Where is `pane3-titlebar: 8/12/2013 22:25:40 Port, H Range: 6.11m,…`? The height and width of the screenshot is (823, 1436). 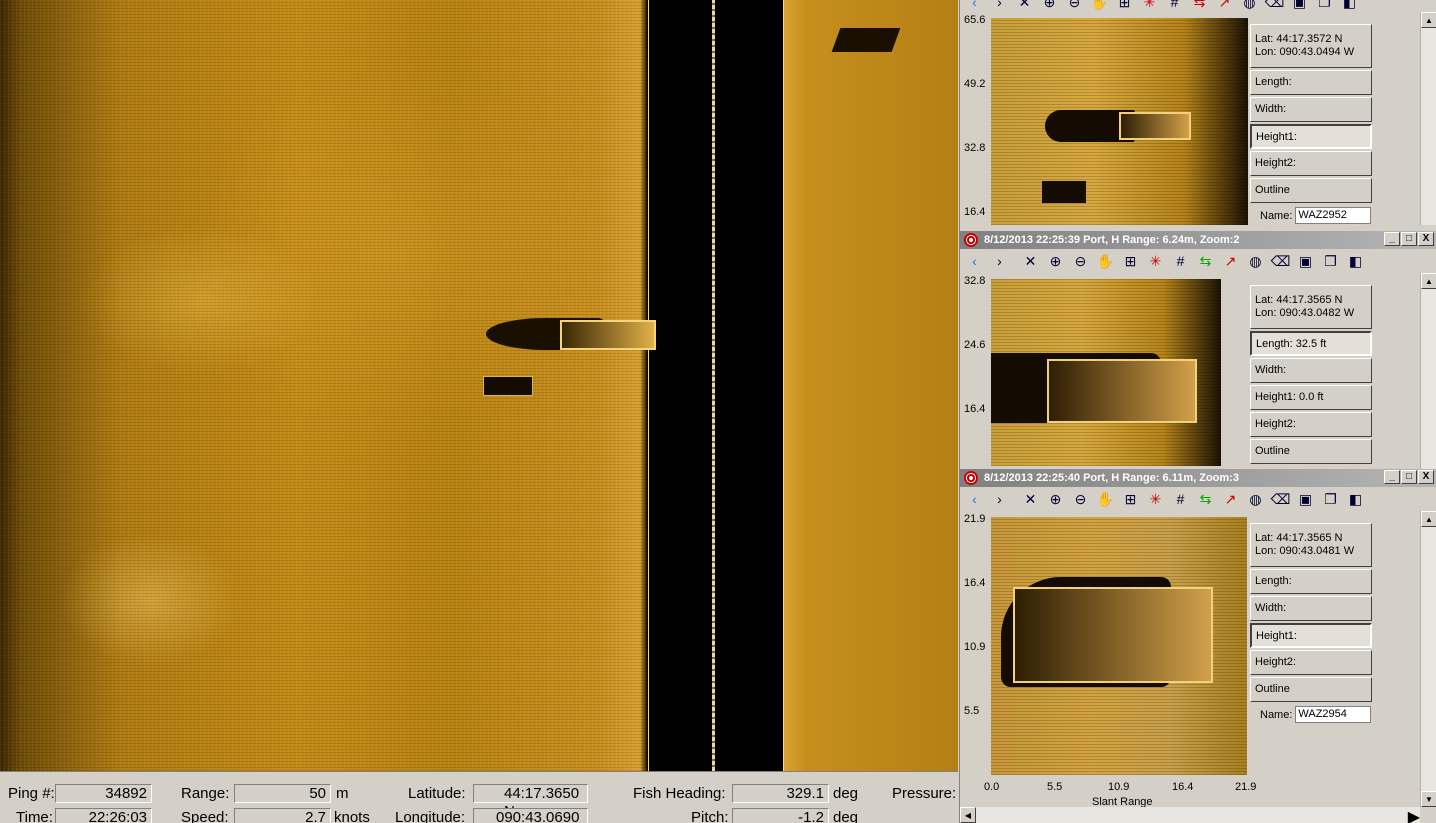
pane3-titlebar: 8/12/2013 22:25:40 Port, H Range: 6.11m,… is located at coordinates (1198, 478).